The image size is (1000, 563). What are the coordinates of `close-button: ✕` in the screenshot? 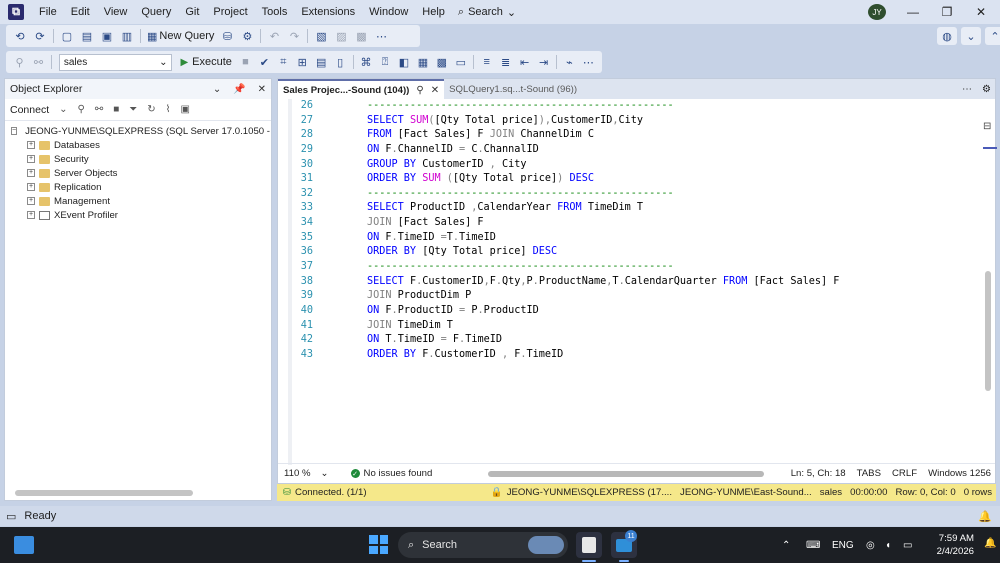 It's located at (981, 12).